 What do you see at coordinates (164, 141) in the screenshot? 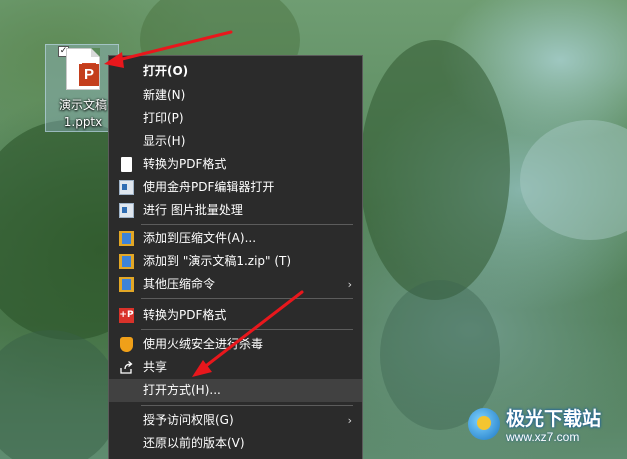
I see `menu-item-label: 显示(H)` at bounding box center [164, 141].